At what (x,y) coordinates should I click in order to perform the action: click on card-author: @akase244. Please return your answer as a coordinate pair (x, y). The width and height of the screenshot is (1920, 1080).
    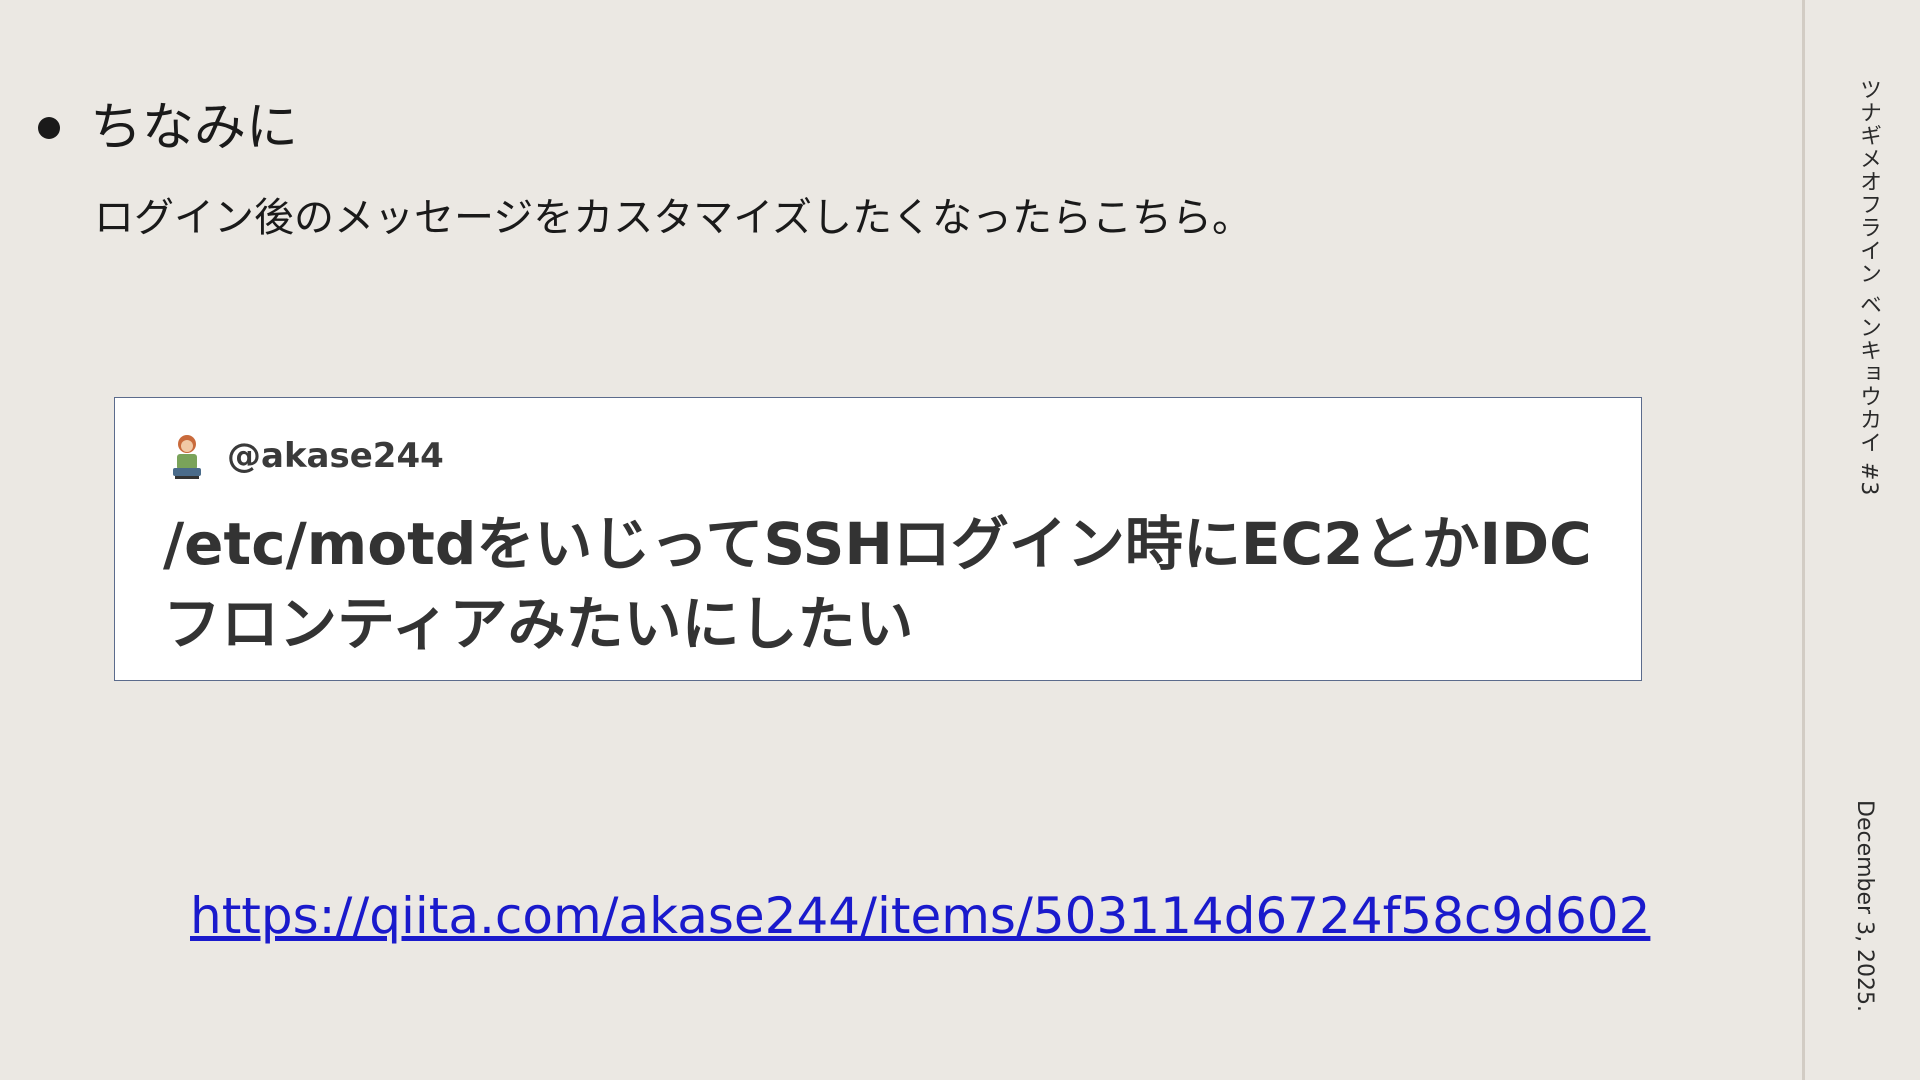
    Looking at the image, I should click on (306, 456).